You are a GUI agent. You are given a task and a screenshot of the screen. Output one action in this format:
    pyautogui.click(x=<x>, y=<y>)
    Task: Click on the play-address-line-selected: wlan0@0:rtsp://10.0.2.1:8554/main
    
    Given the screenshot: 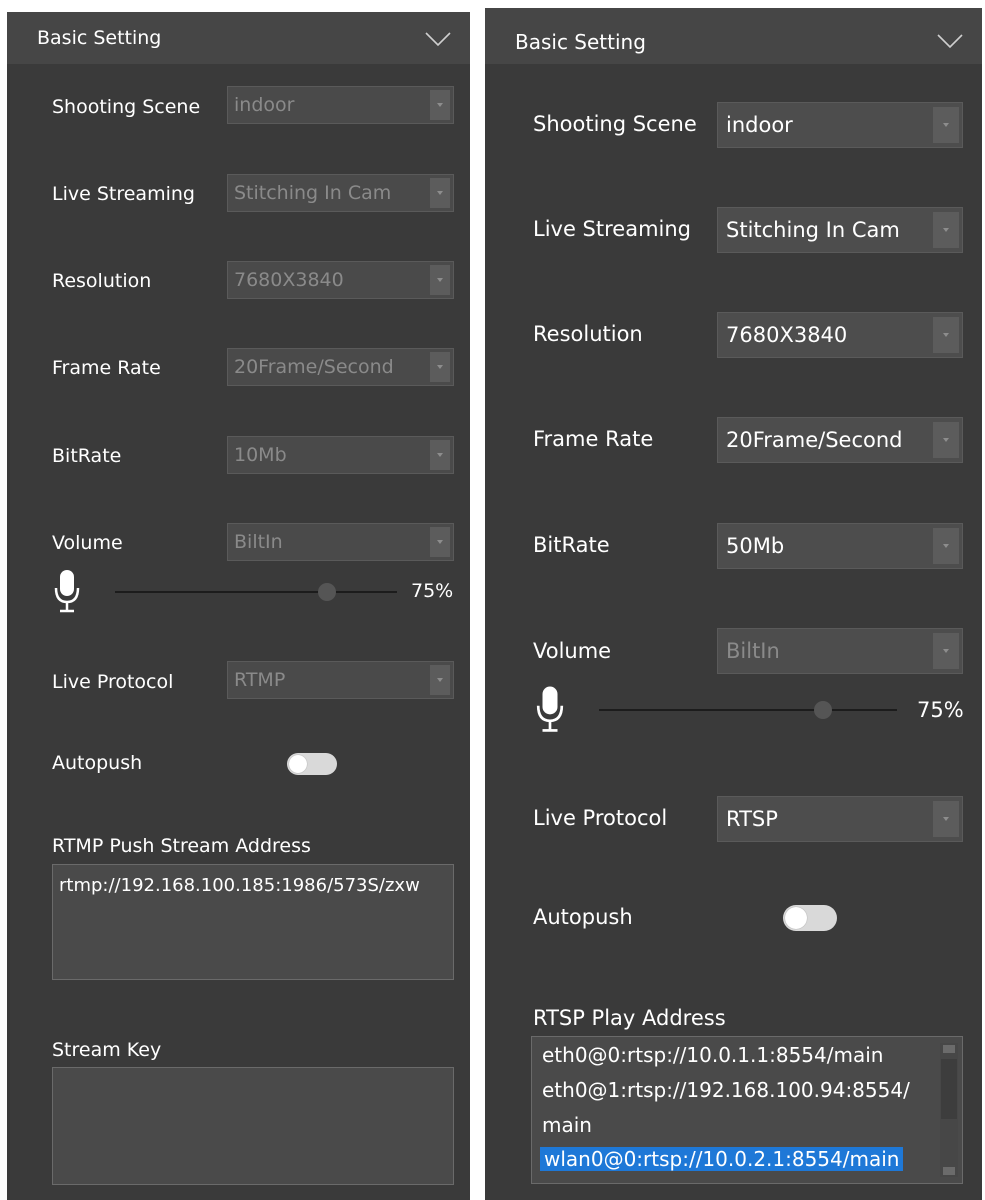 What is the action you would take?
    pyautogui.click(x=722, y=1159)
    